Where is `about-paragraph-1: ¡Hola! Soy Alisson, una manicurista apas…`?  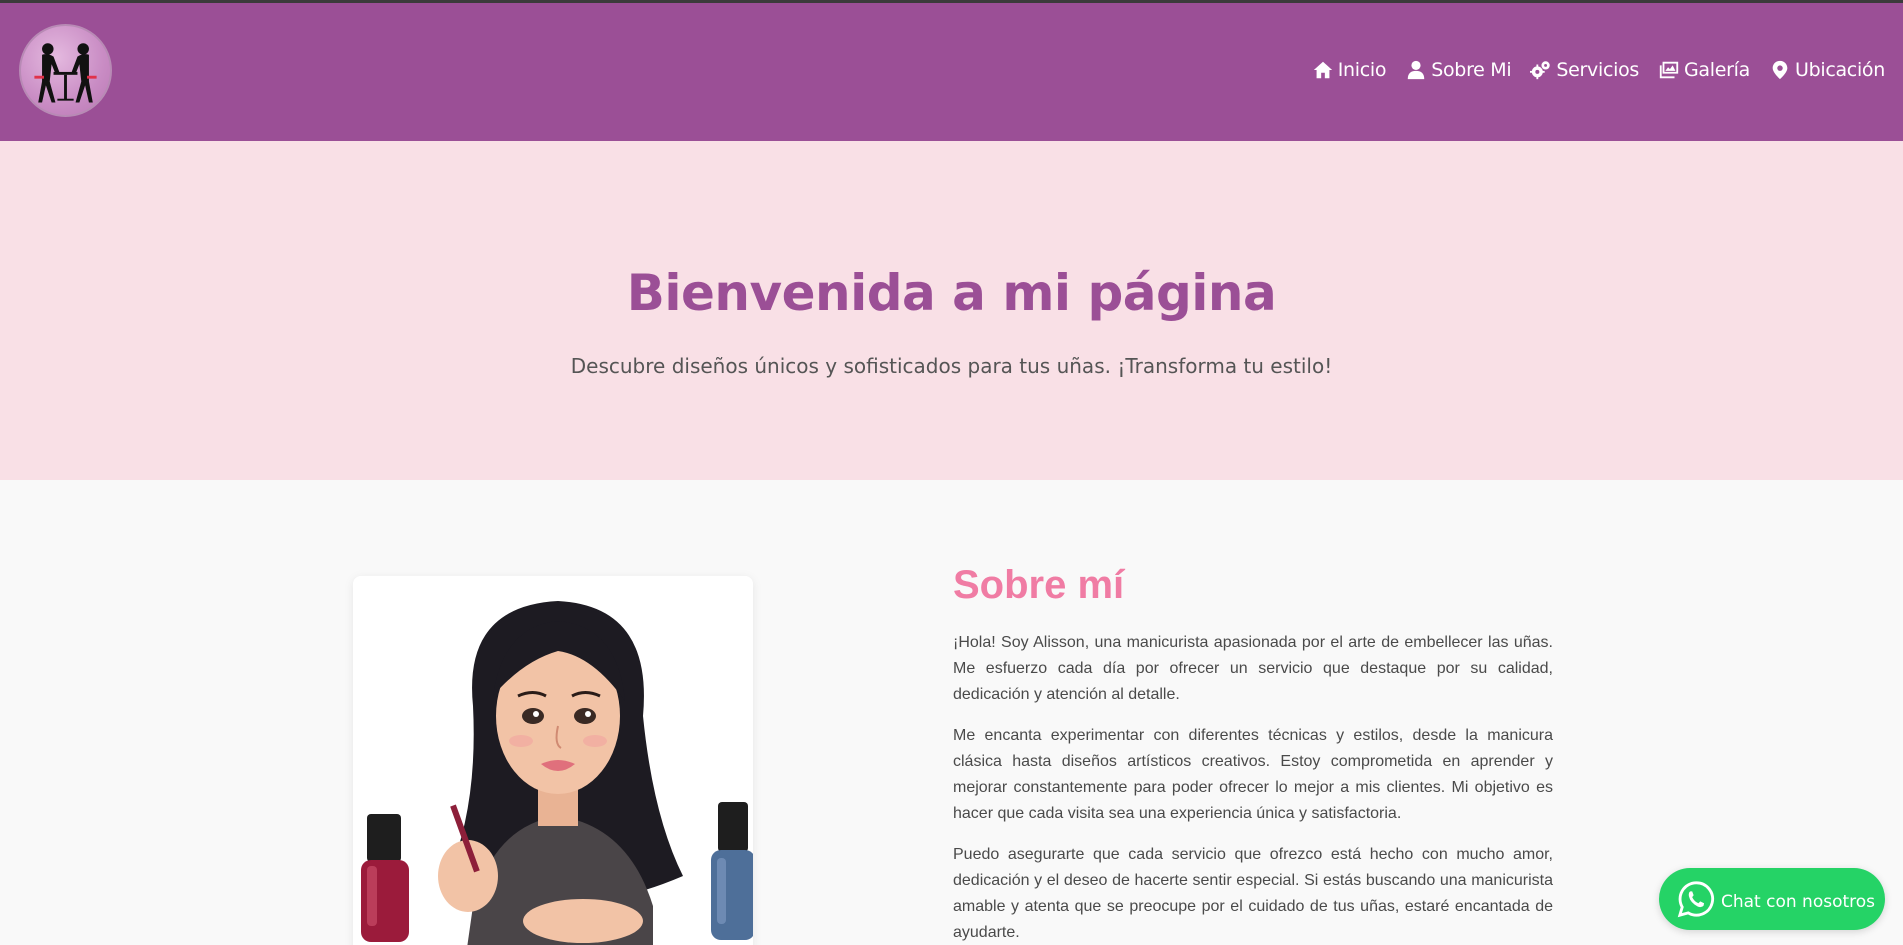 about-paragraph-1: ¡Hola! Soy Alisson, una manicurista apas… is located at coordinates (1253, 668).